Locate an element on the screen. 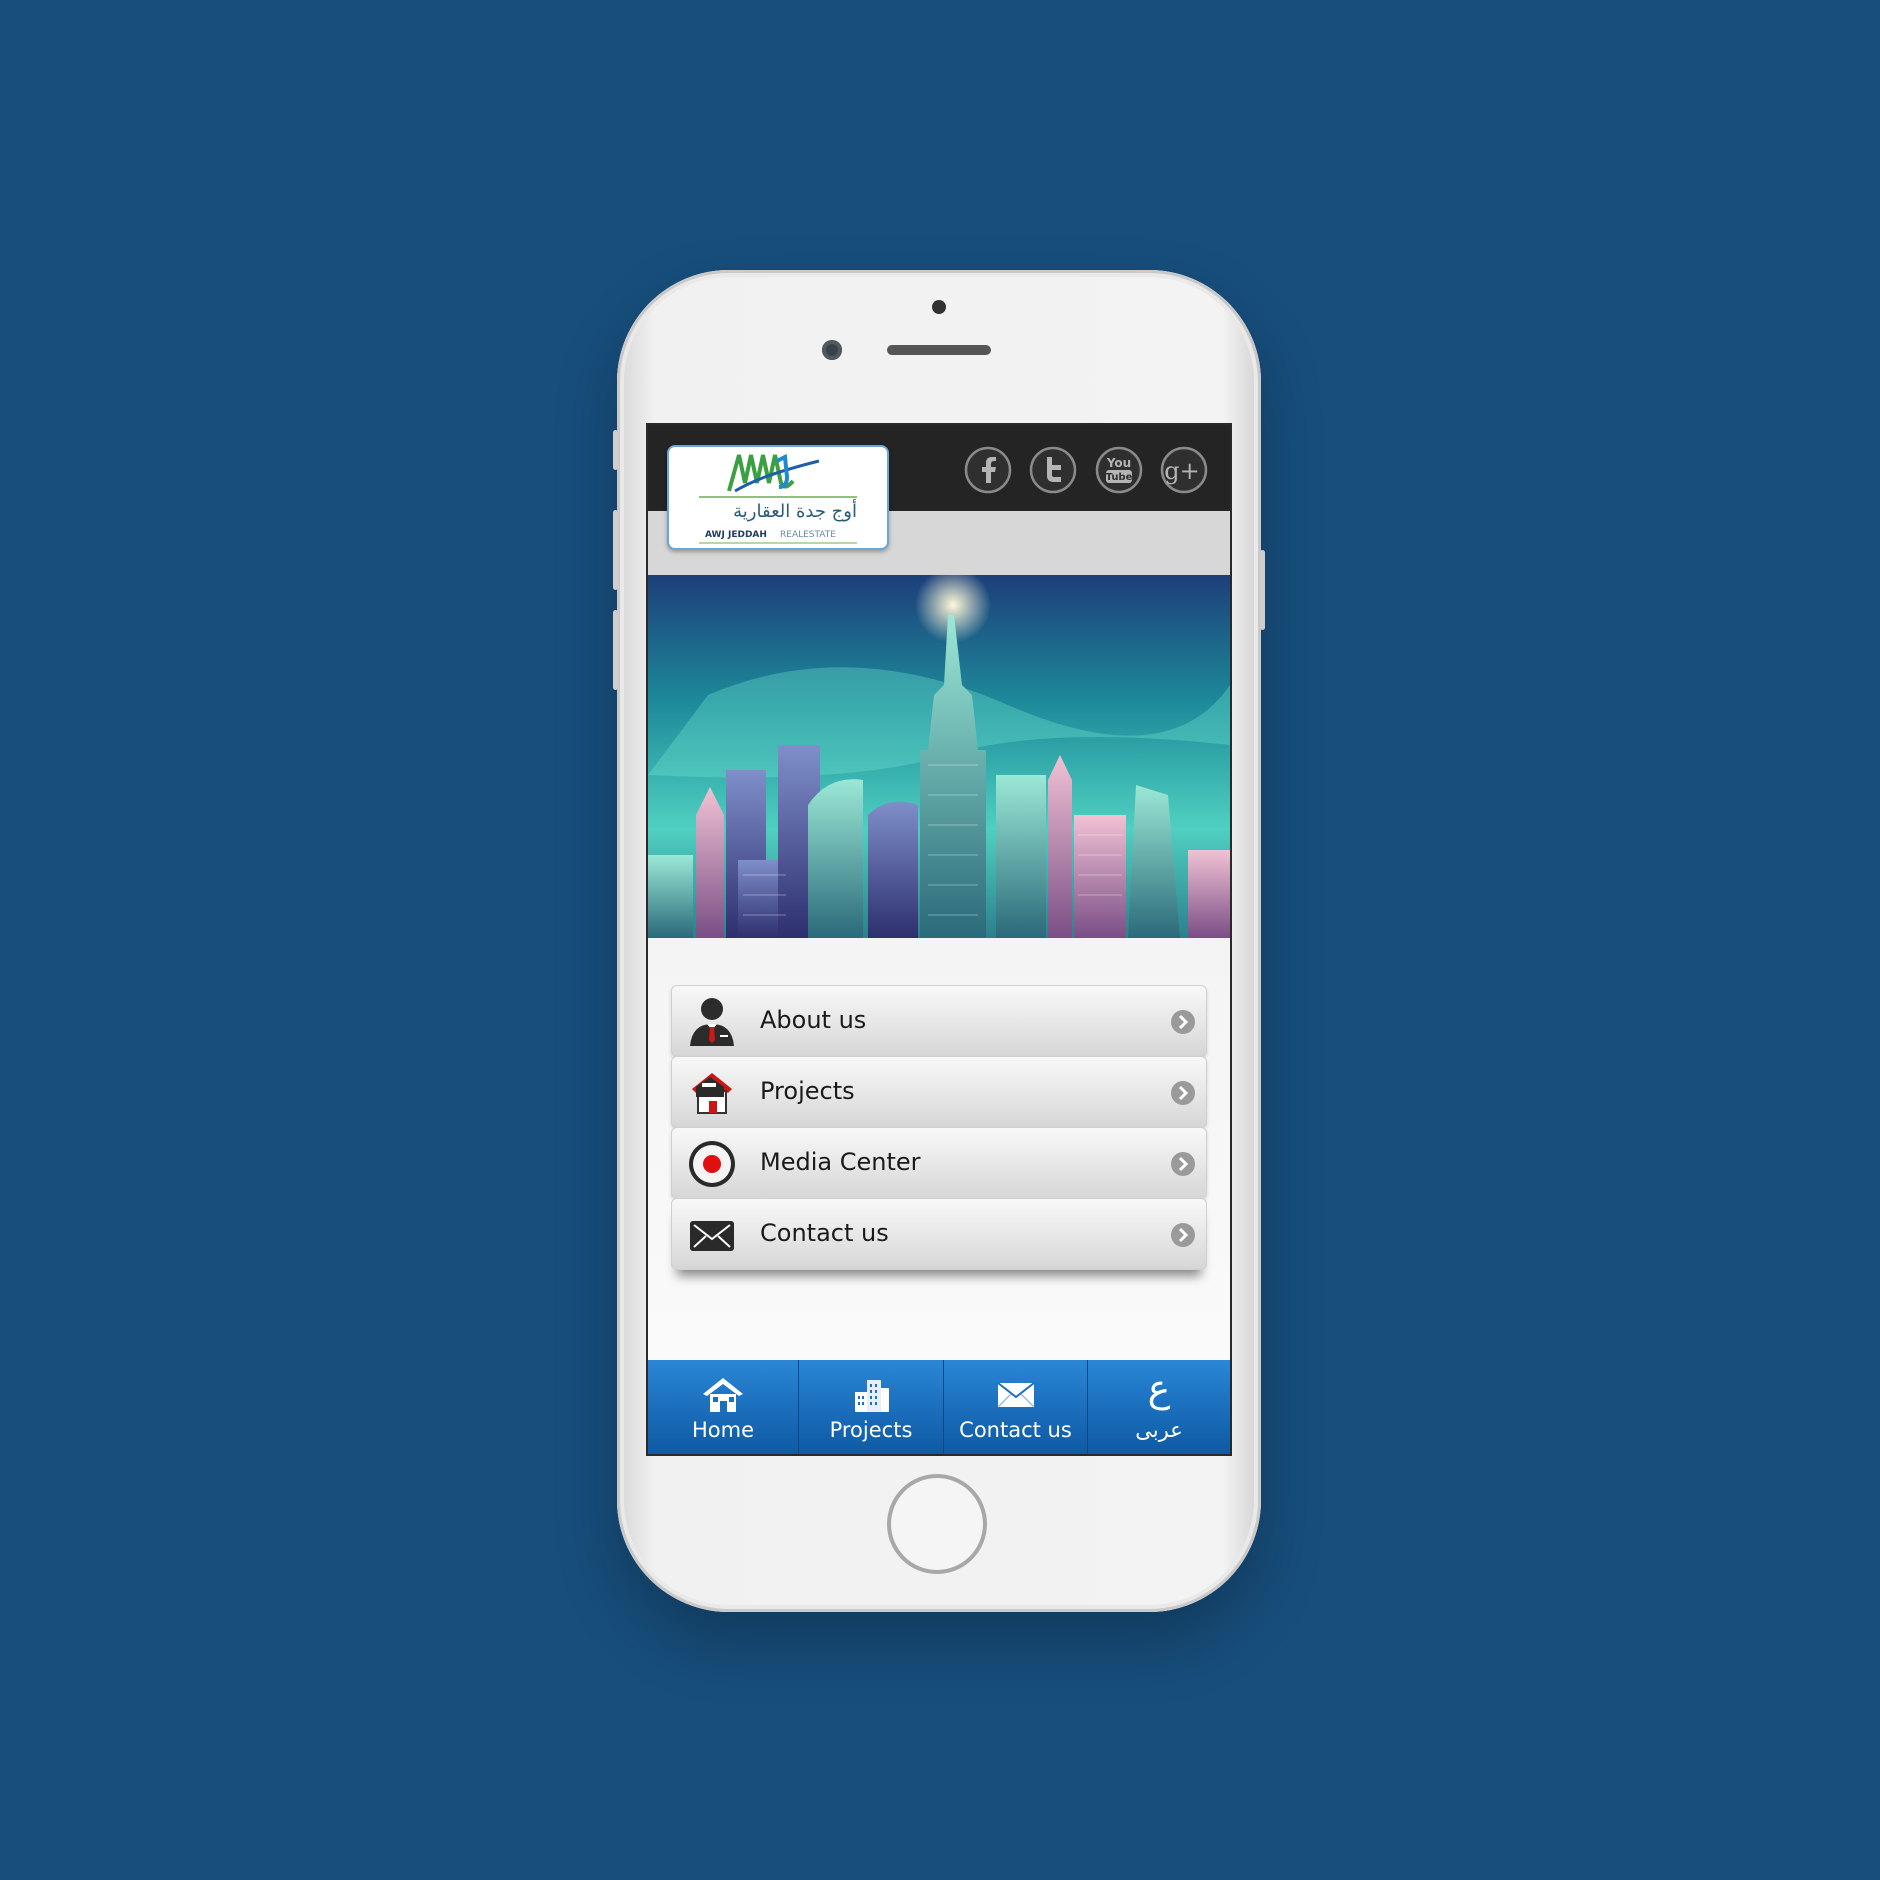  mute-switch is located at coordinates (615, 450).